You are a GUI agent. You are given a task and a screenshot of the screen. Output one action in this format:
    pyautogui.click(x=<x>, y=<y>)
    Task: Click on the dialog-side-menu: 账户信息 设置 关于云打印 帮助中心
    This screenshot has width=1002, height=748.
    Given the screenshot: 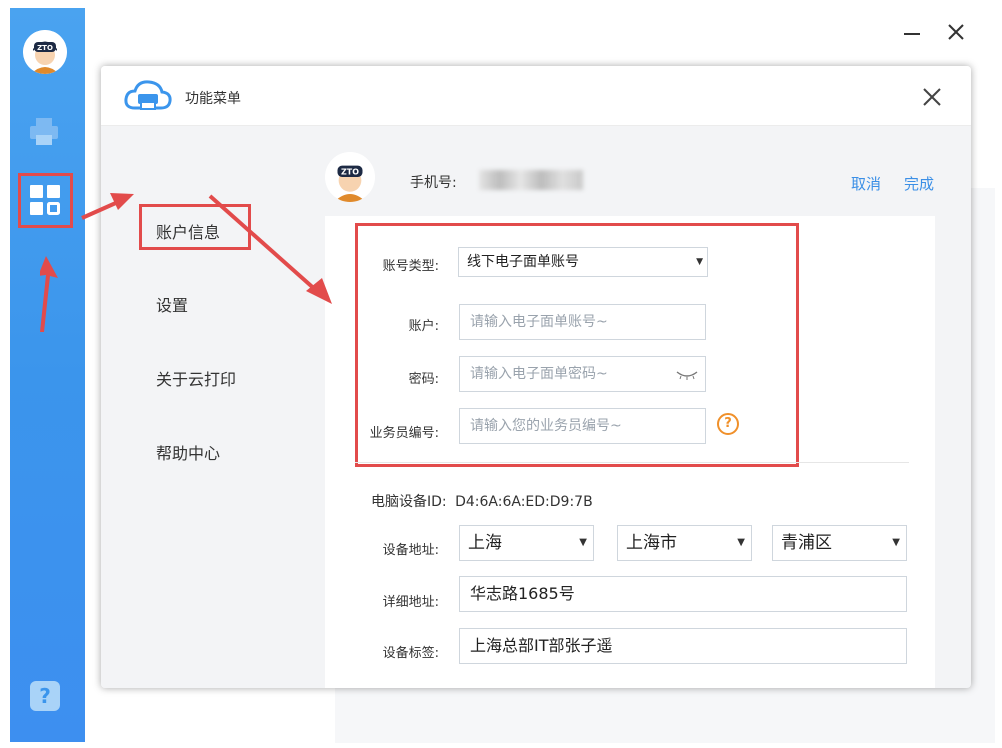 What is the action you would take?
    pyautogui.click(x=194, y=407)
    